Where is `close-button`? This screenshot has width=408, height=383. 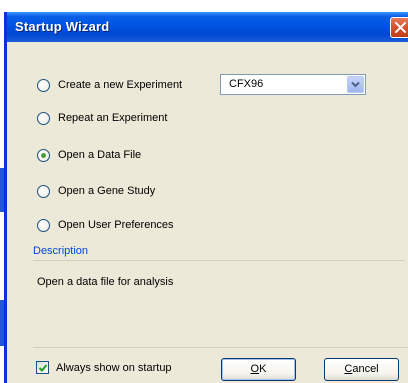 close-button is located at coordinates (399, 27).